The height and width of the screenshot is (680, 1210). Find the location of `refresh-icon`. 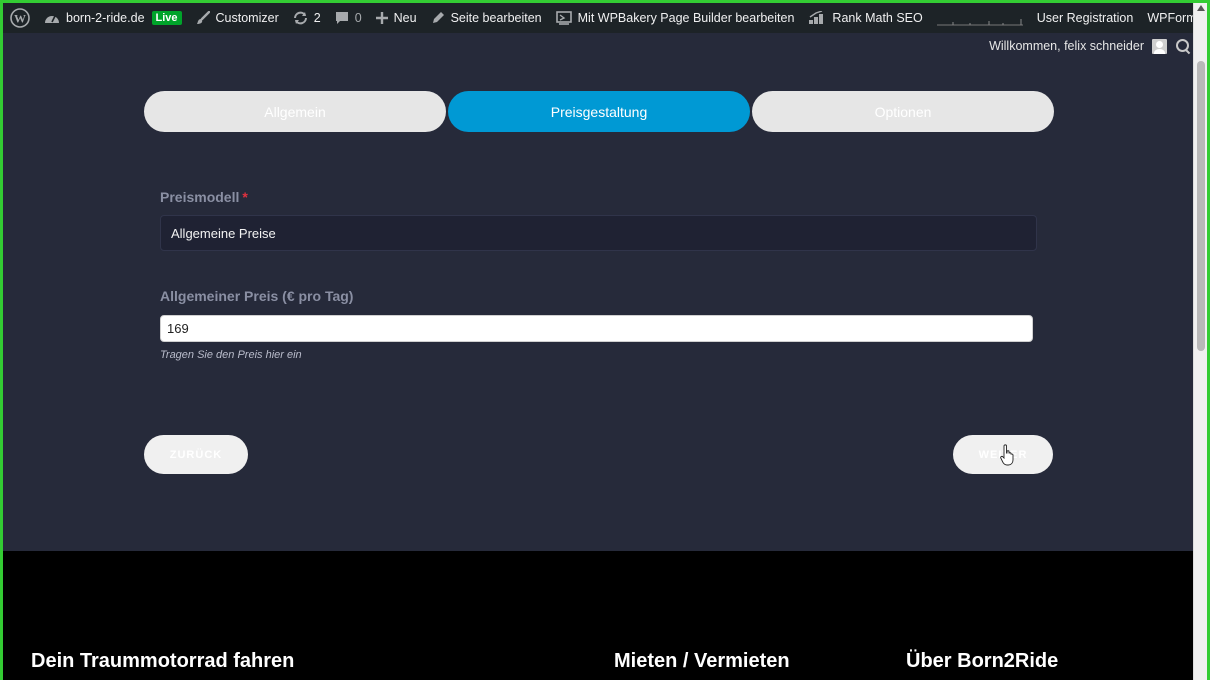

refresh-icon is located at coordinates (300, 18).